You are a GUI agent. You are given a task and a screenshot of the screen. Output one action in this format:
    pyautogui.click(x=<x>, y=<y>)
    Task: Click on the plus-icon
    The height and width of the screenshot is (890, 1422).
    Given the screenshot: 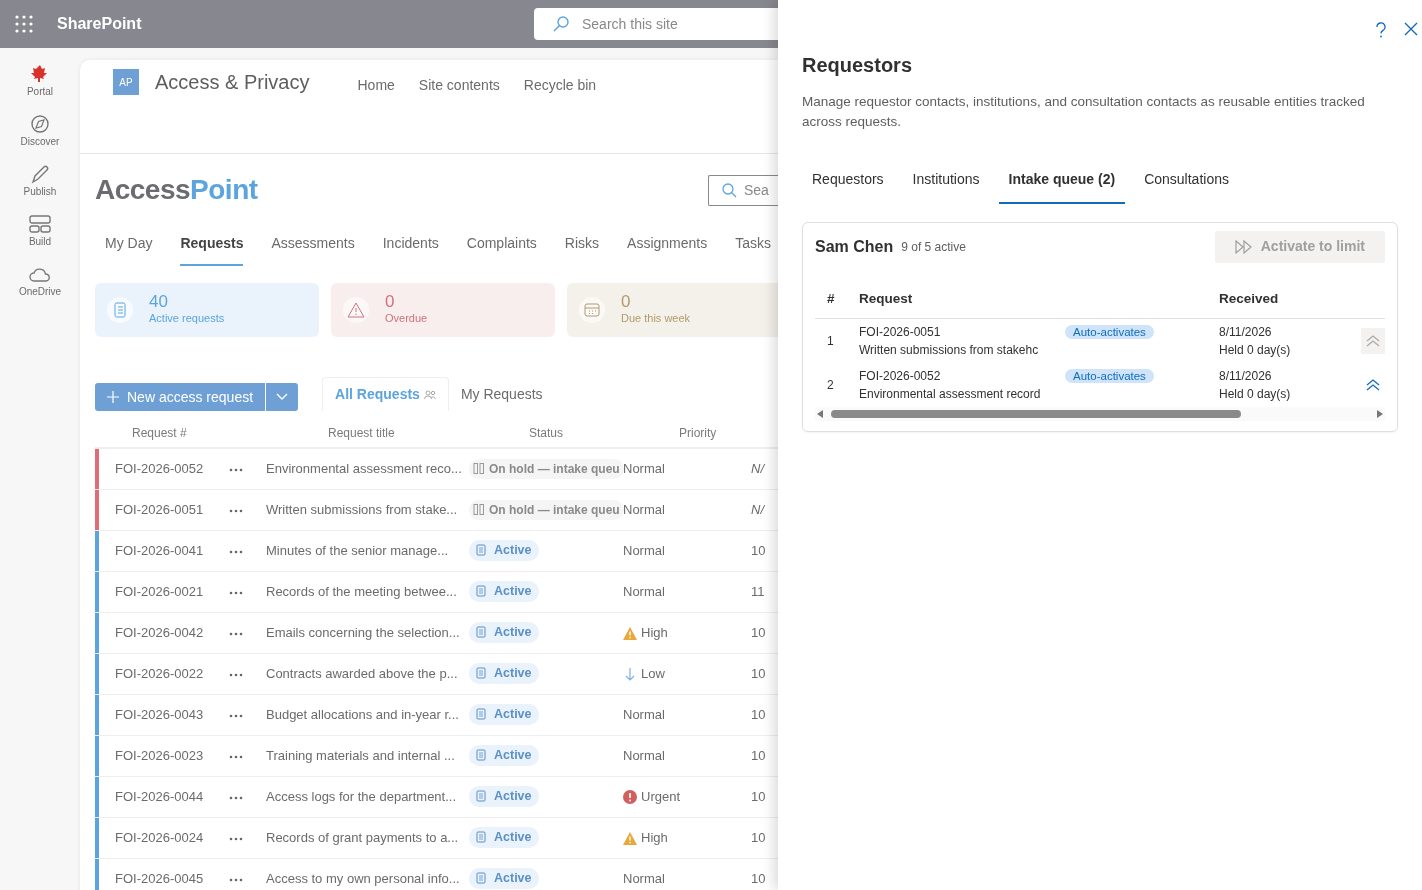 What is the action you would take?
    pyautogui.click(x=113, y=397)
    